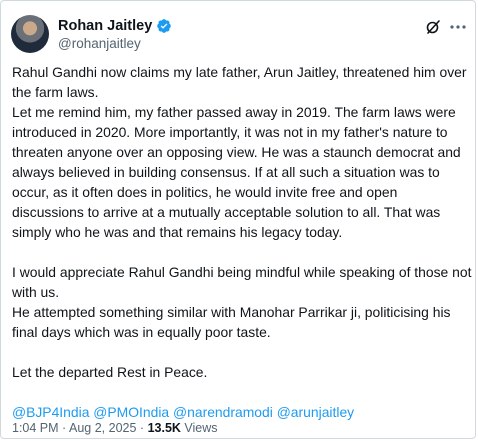  I want to click on avatar, so click(30, 34).